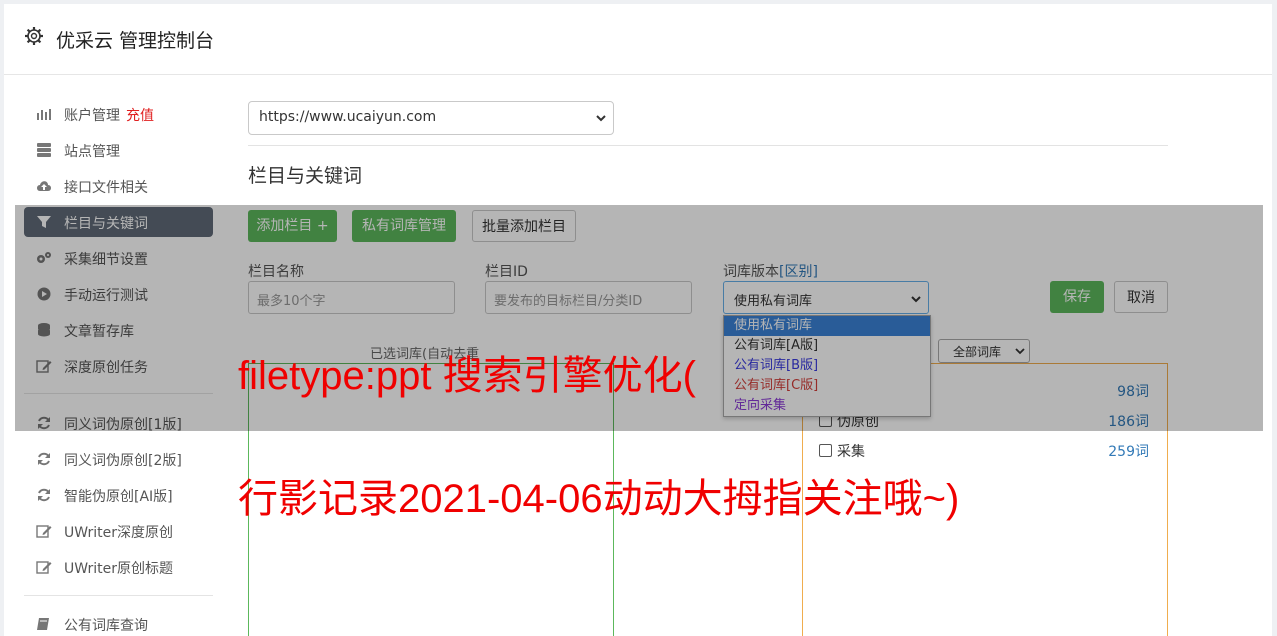  I want to click on cancel-button: 取消, so click(1141, 297).